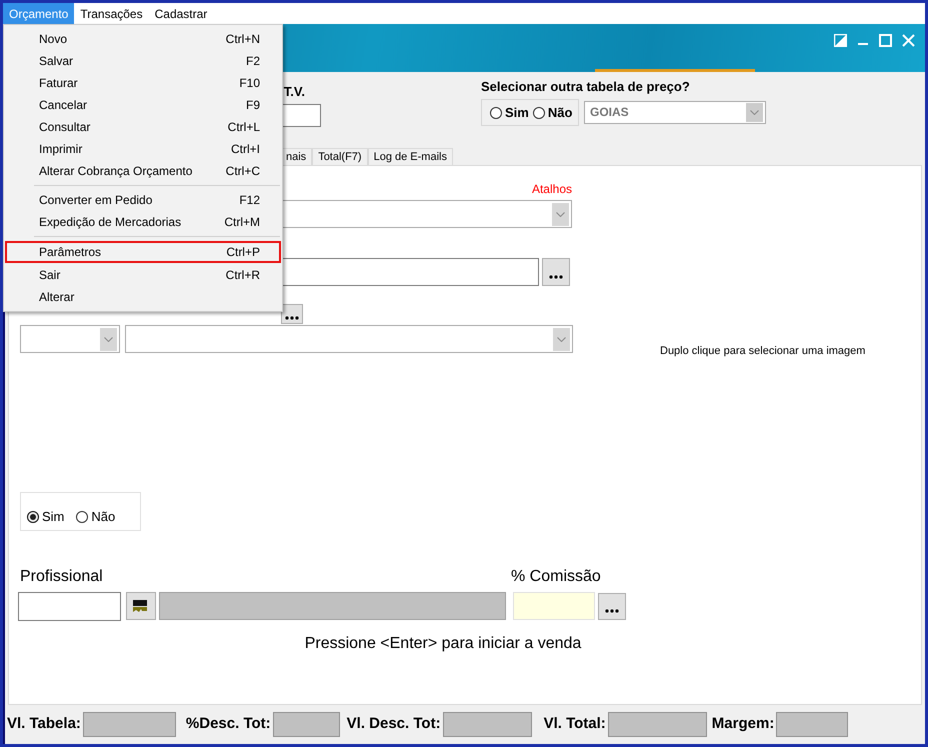 The height and width of the screenshot is (747, 928). I want to click on image-hint: Duplo clique para selecionar uma imagem, so click(763, 351).